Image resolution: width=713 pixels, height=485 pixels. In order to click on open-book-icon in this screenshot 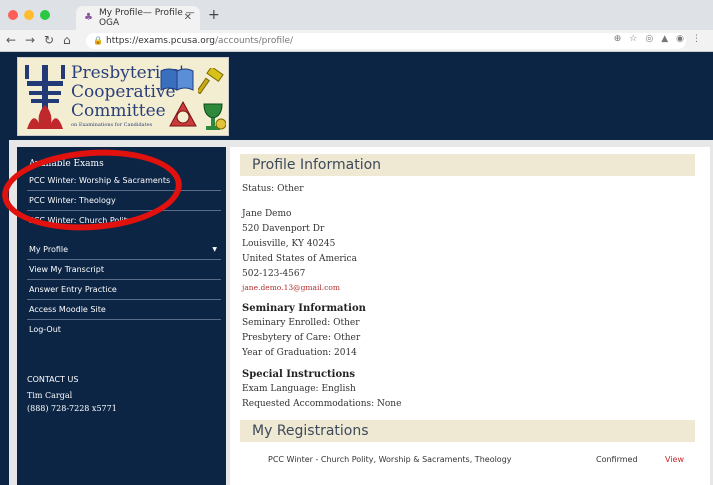, I will do `click(177, 79)`.